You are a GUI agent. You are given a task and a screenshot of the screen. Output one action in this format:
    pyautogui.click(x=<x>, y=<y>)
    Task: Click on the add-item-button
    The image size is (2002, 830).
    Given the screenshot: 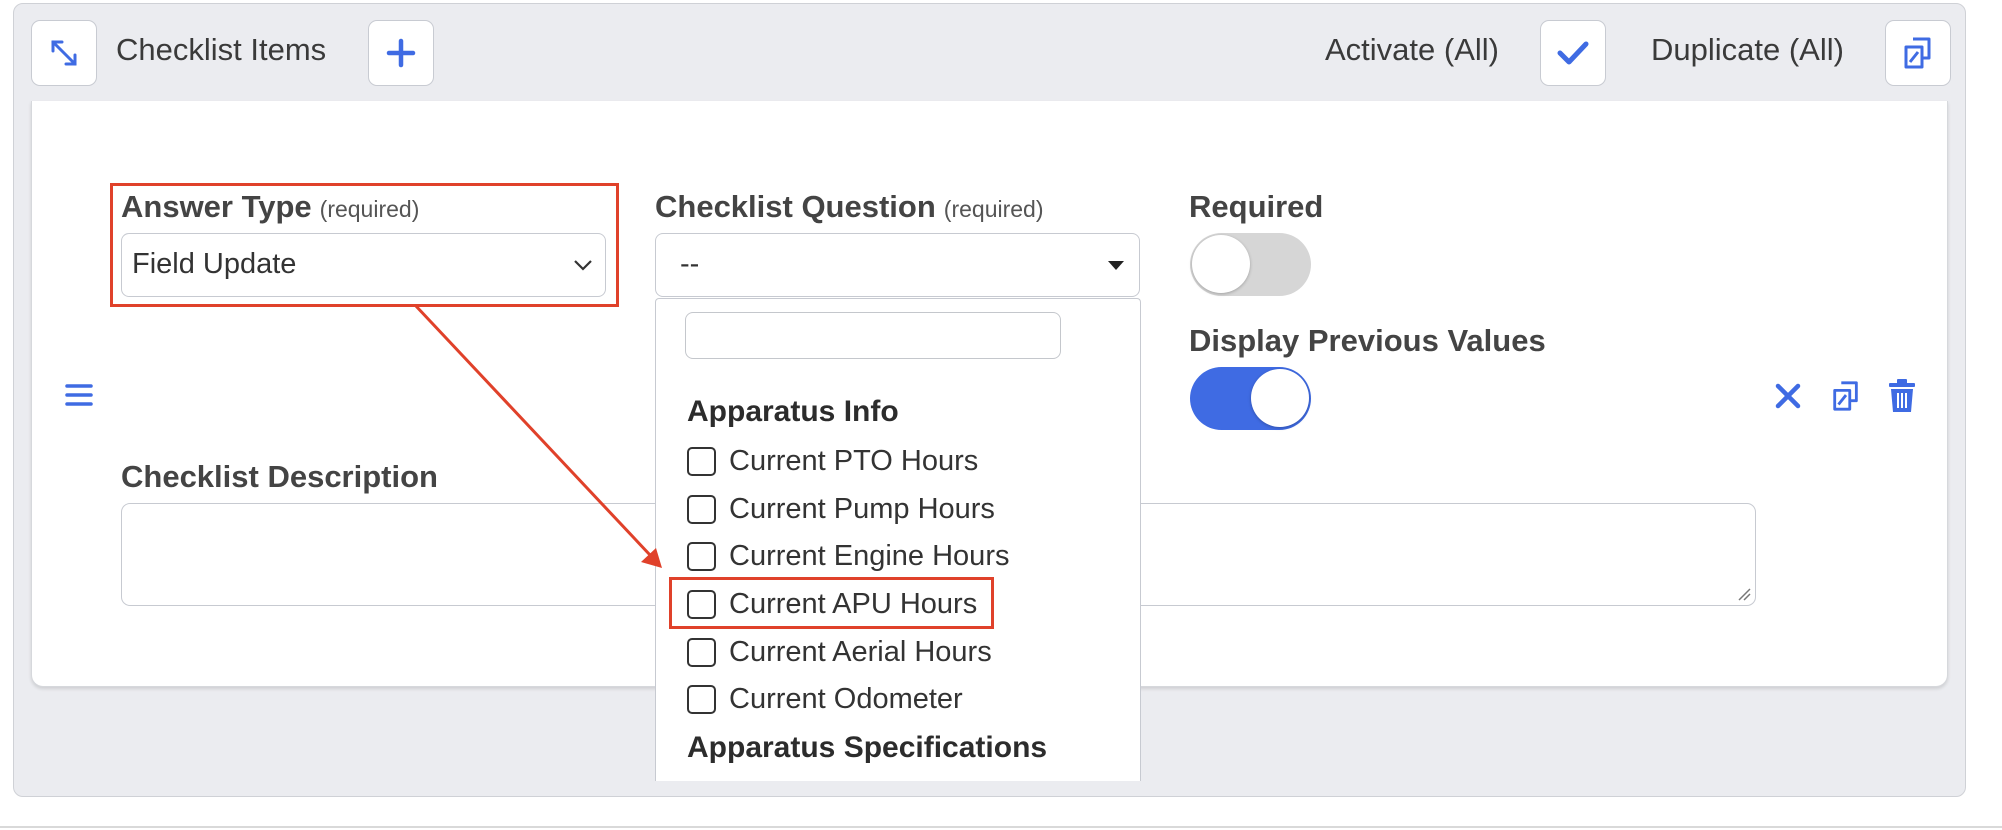 What is the action you would take?
    pyautogui.click(x=401, y=53)
    